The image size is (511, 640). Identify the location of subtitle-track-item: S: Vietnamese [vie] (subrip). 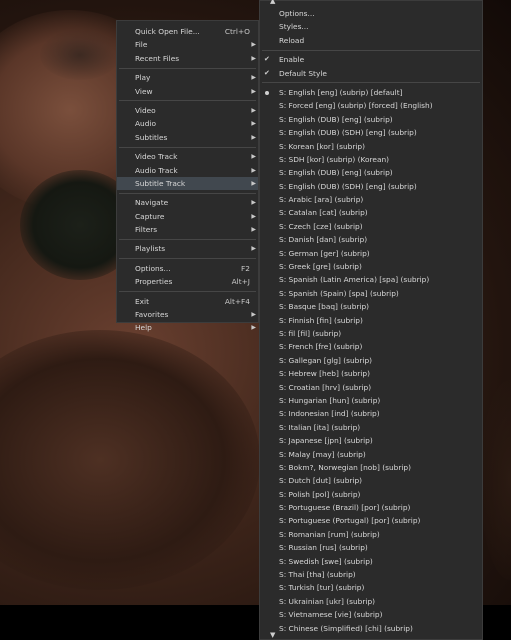
(371, 614).